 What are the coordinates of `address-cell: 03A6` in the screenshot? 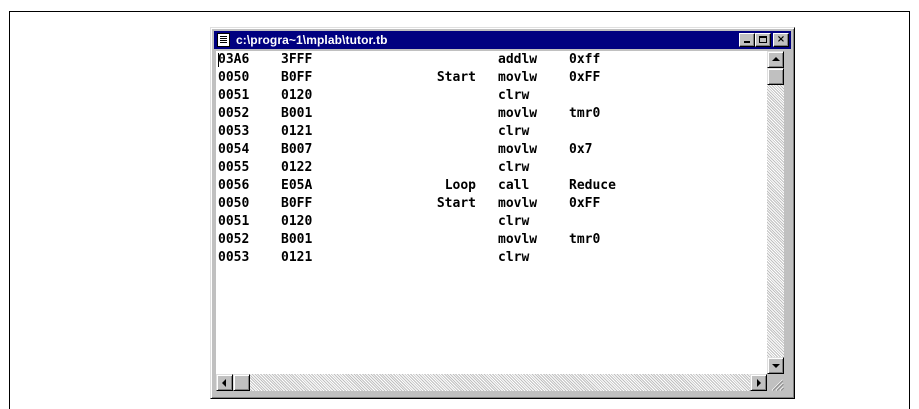 It's located at (234, 59).